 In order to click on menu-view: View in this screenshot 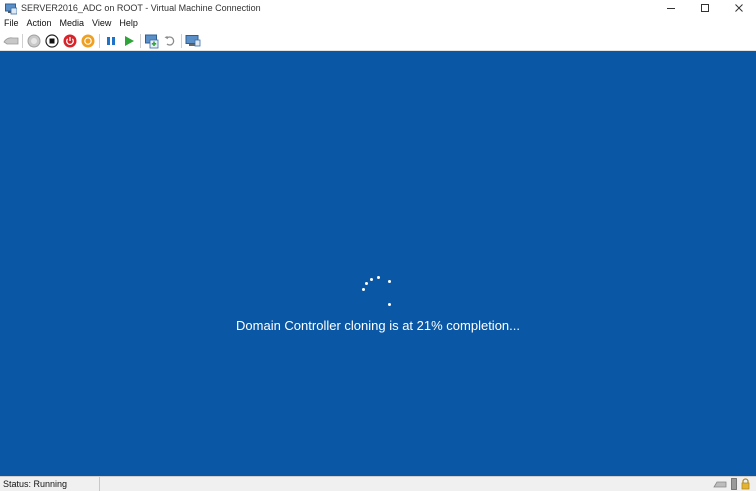, I will do `click(101, 23)`.